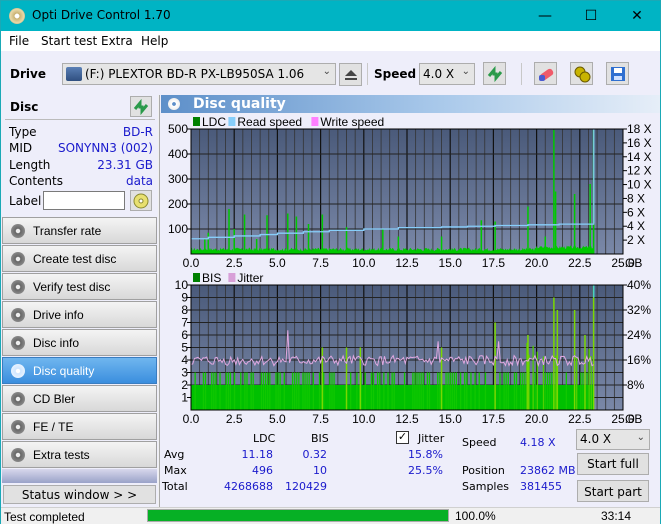 This screenshot has width=661, height=524. I want to click on y2-tick-label: 12 X, so click(639, 171).